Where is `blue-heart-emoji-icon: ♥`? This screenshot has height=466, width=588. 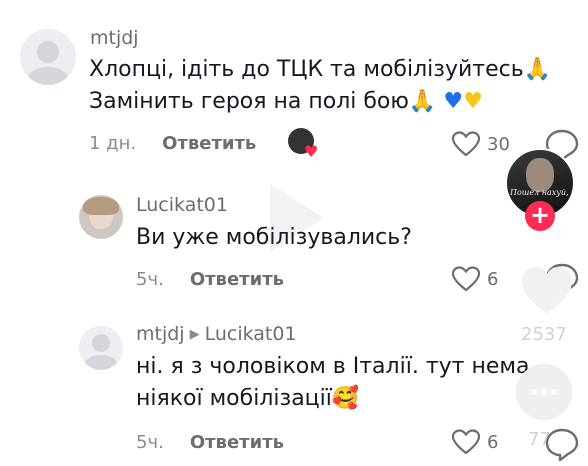
blue-heart-emoji-icon: ♥ is located at coordinates (453, 101).